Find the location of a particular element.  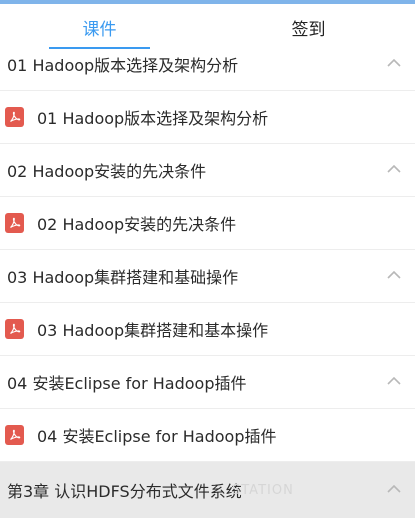

pdf-item-title: 02 Hadoop安装的先决条件 is located at coordinates (137, 224).